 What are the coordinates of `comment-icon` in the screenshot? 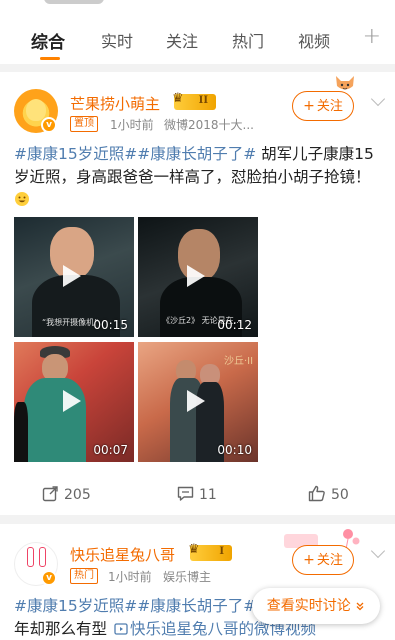 It's located at (185, 493).